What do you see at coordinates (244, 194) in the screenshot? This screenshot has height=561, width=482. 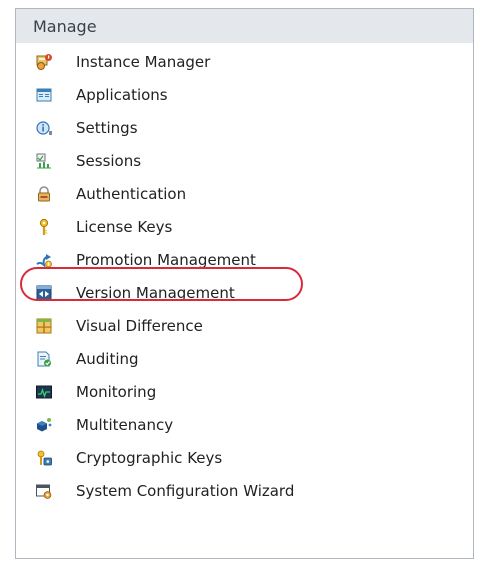 I see `menu-item-authentication: Authentication` at bounding box center [244, 194].